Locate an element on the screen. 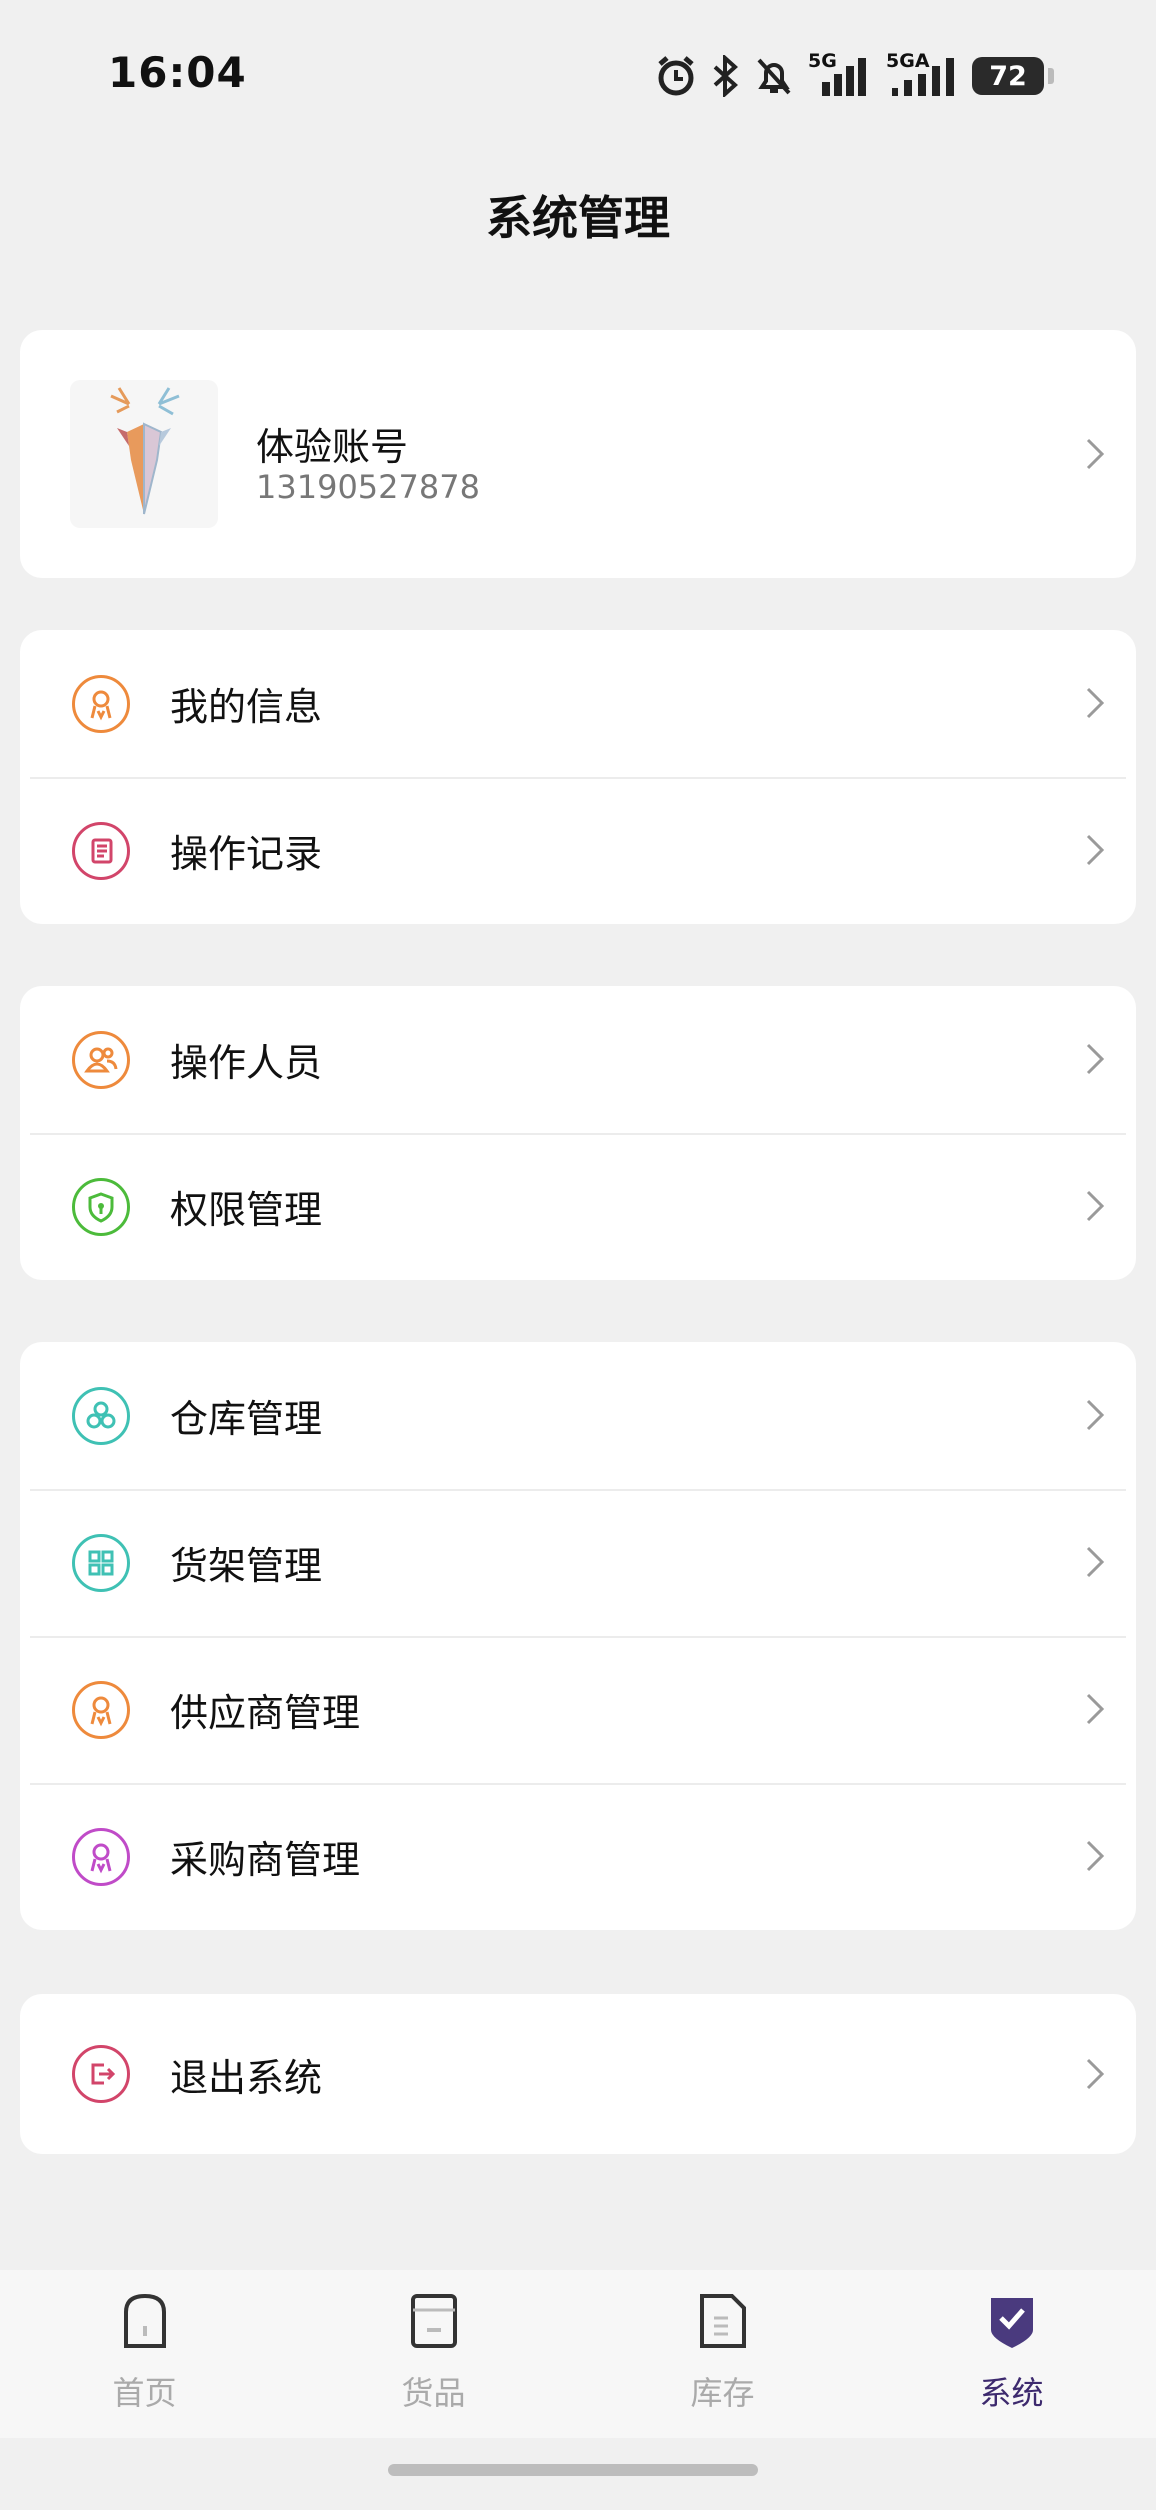 The image size is (1156, 2510). menu-label: 我的信息 is located at coordinates (246, 707).